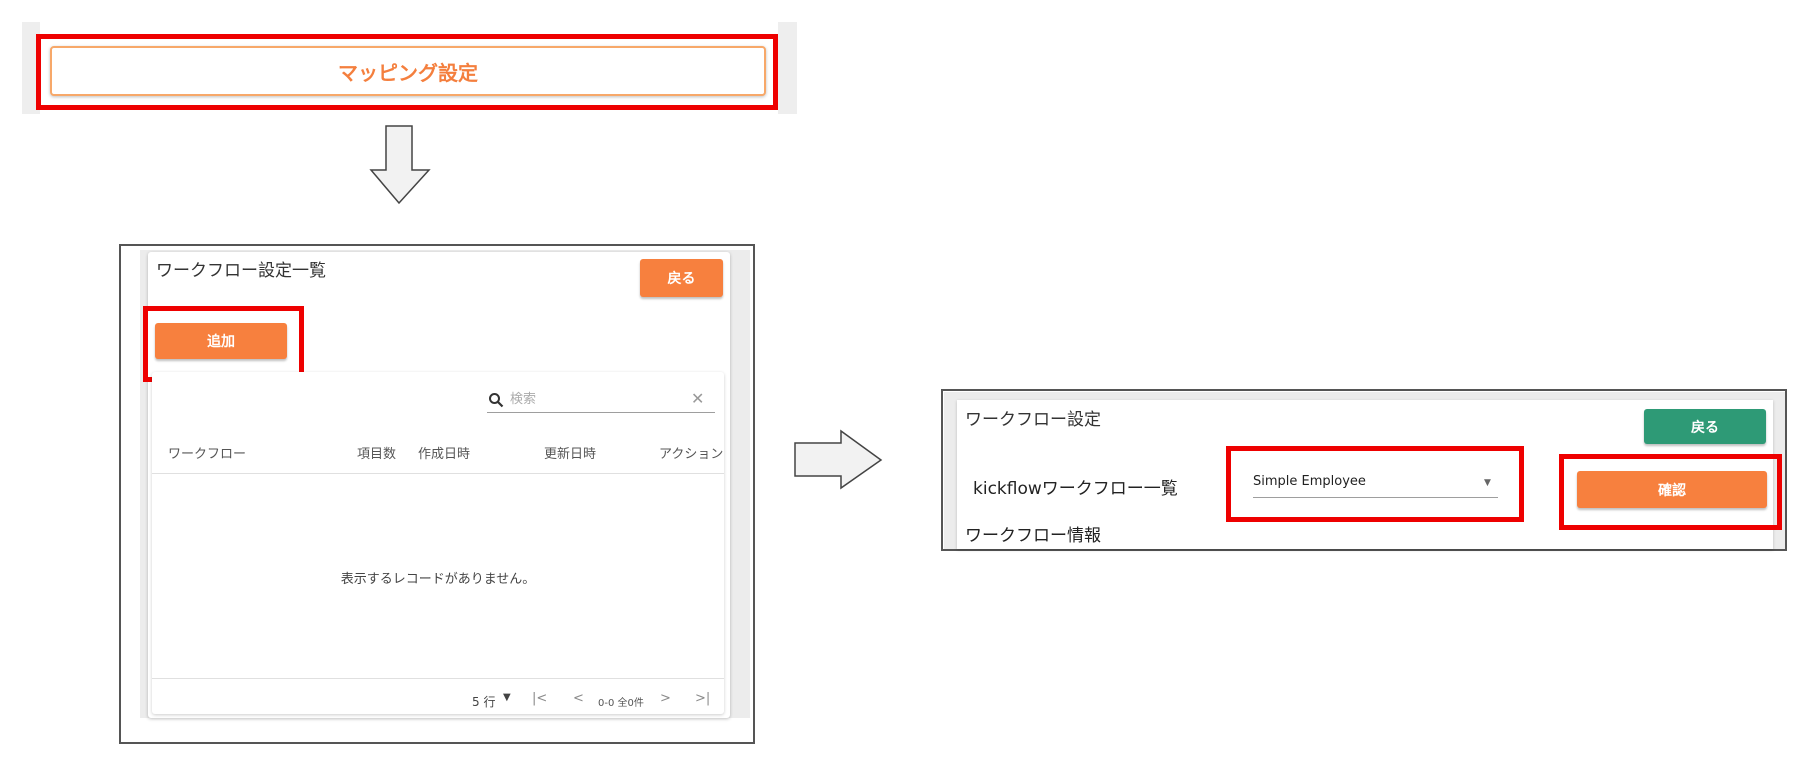  Describe the element at coordinates (207, 452) in the screenshot. I see `column-header-workflow: ワークフロー` at that location.